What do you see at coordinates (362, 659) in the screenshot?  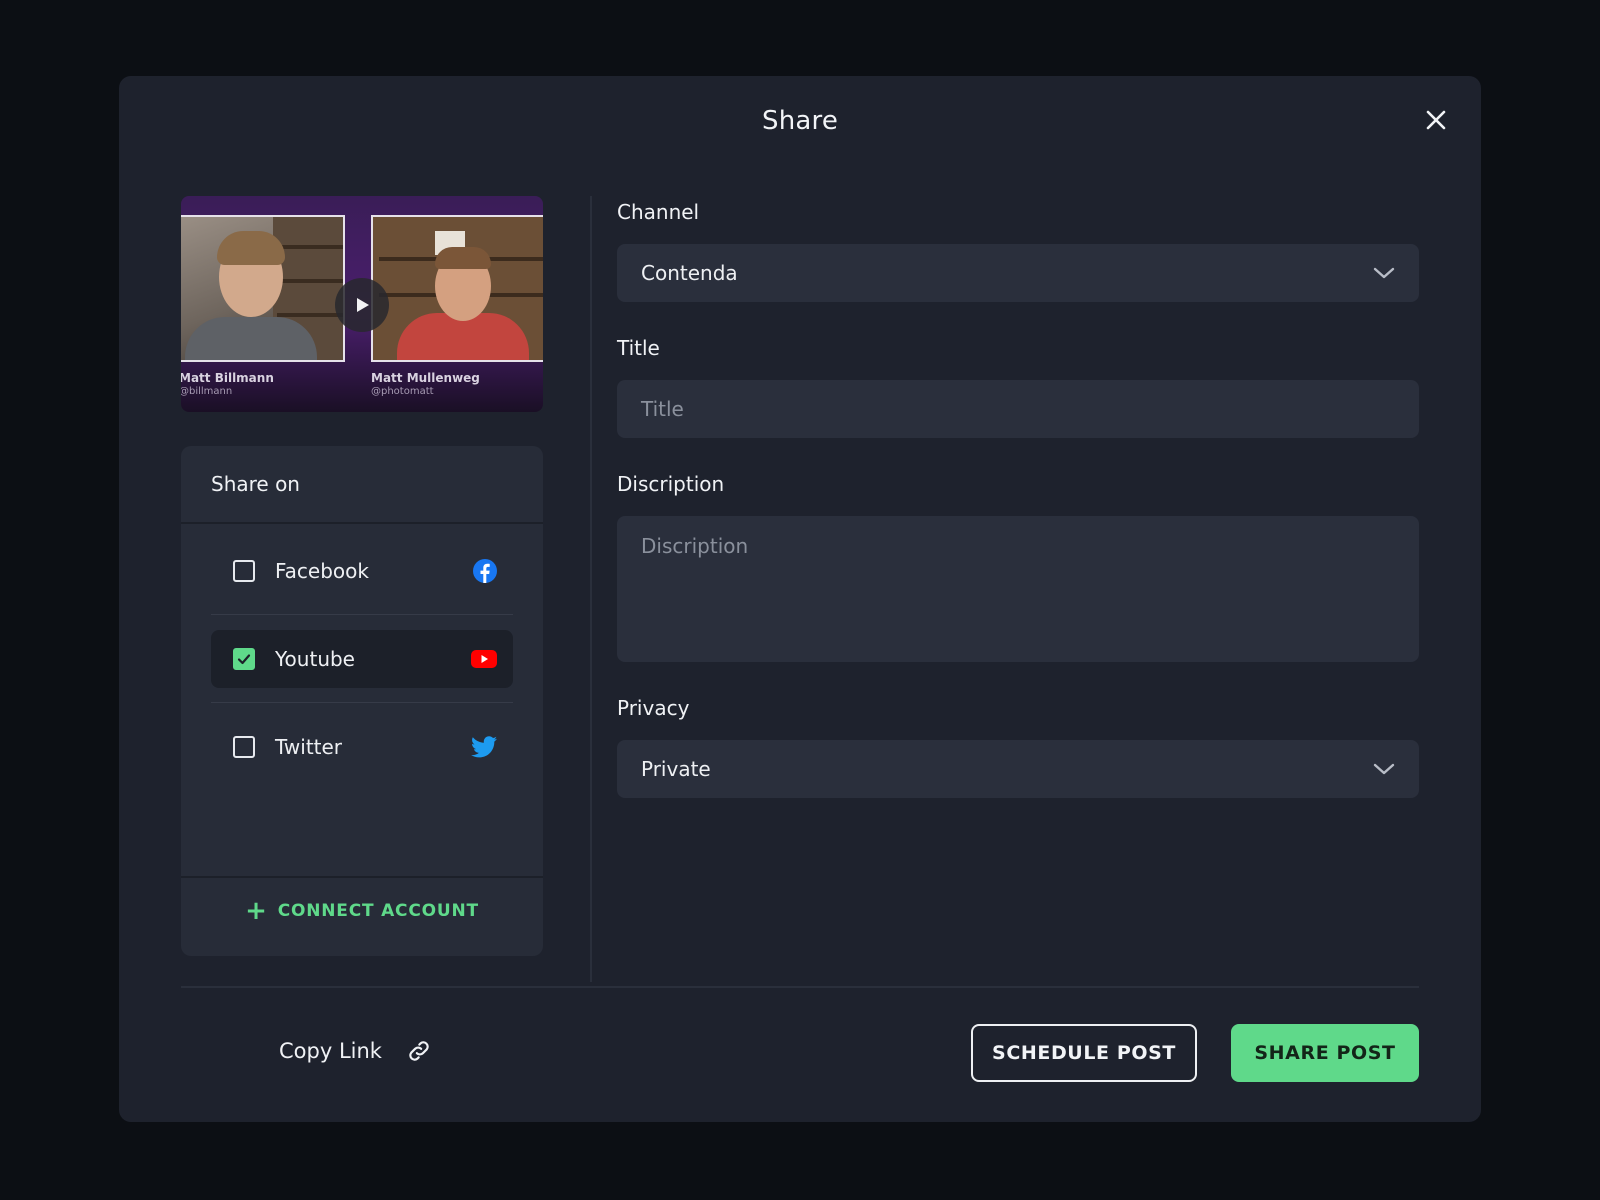 I see `social-row-youtube: Youtube` at bounding box center [362, 659].